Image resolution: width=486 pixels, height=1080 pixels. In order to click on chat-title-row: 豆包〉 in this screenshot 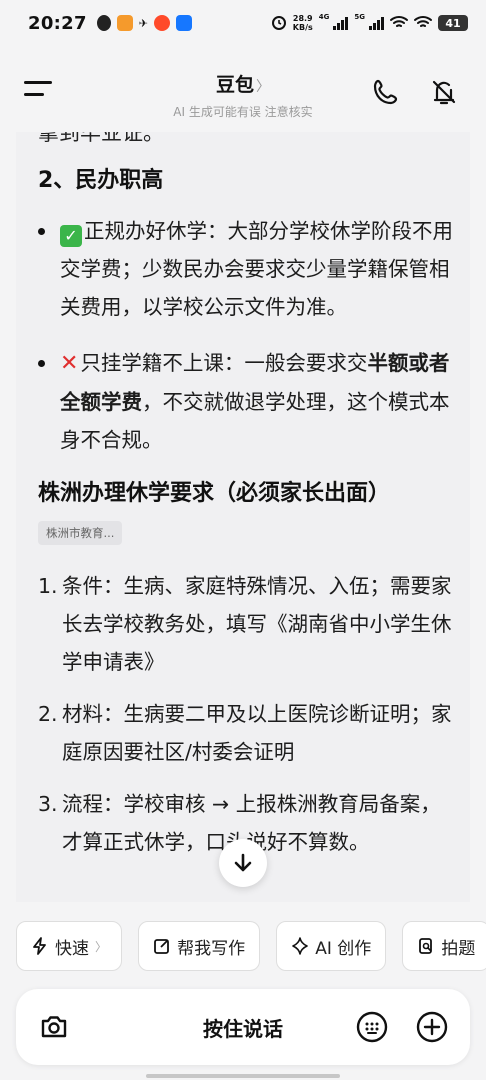, I will do `click(243, 83)`.